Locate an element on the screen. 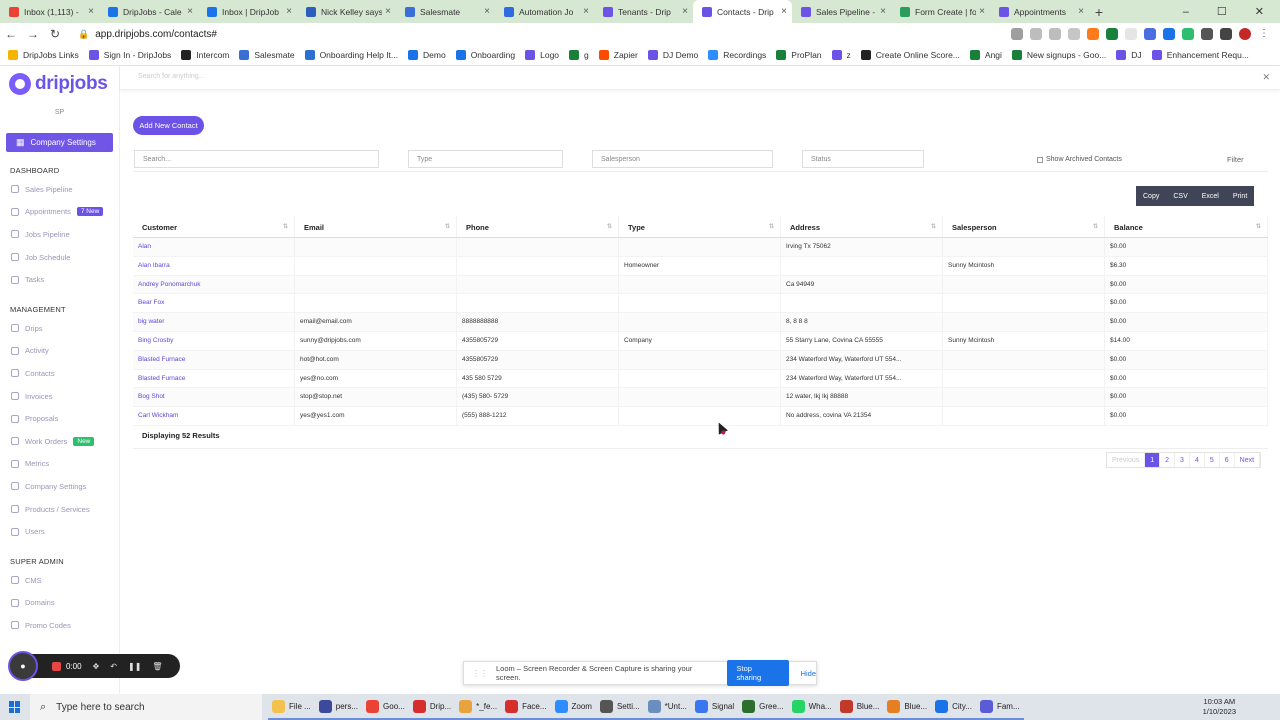 Image resolution: width=1280 pixels, height=720 pixels. sidebar-item-proposals: Proposals is located at coordinates (59, 418).